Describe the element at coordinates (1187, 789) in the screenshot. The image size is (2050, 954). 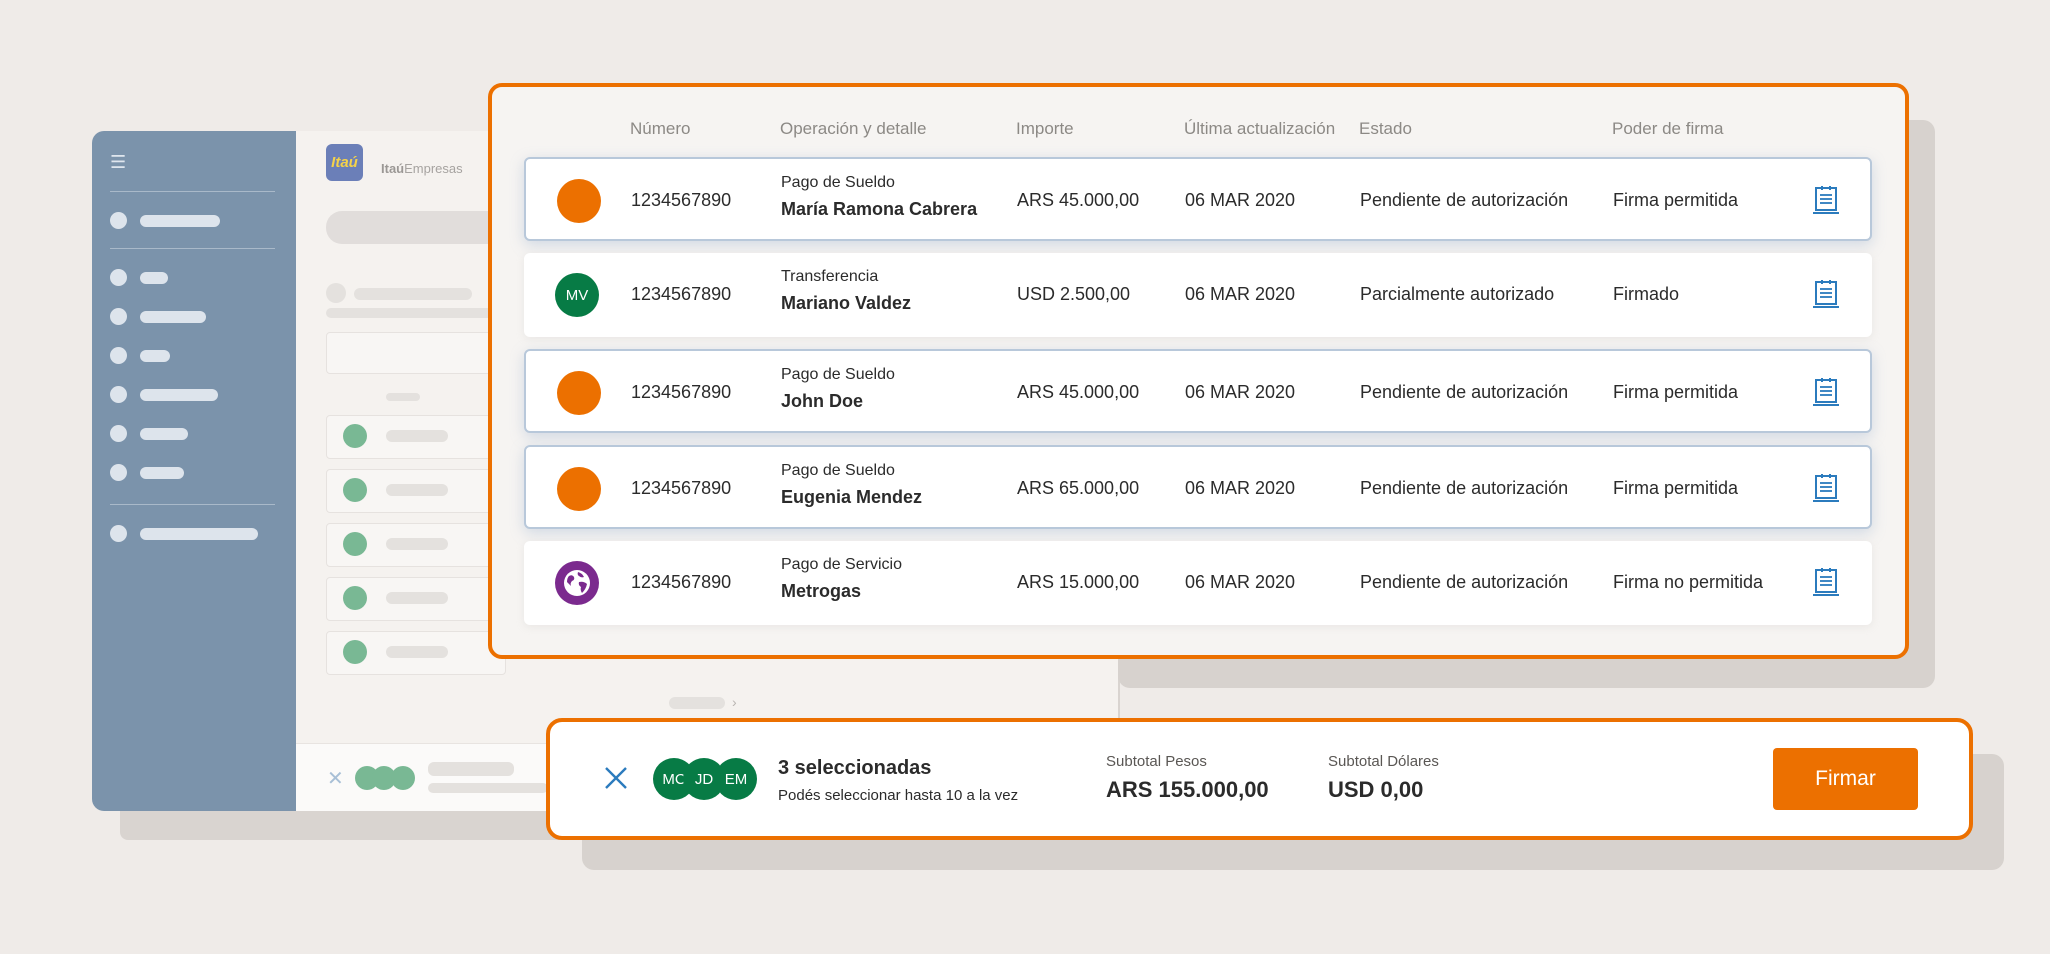
I see `subtotal-pesos-value: ARS 155.000,00` at that location.